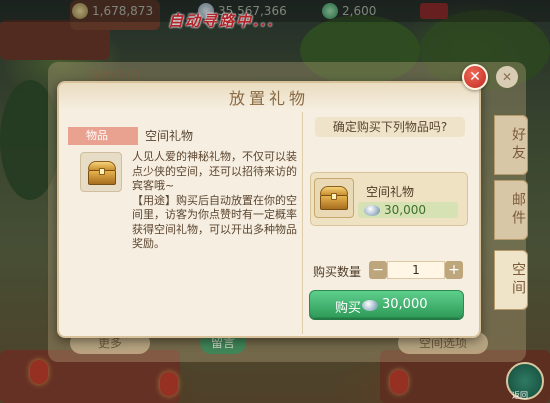 This screenshot has width=550, height=403. What do you see at coordinates (405, 304) in the screenshot?
I see `buy-price: 30,000` at bounding box center [405, 304].